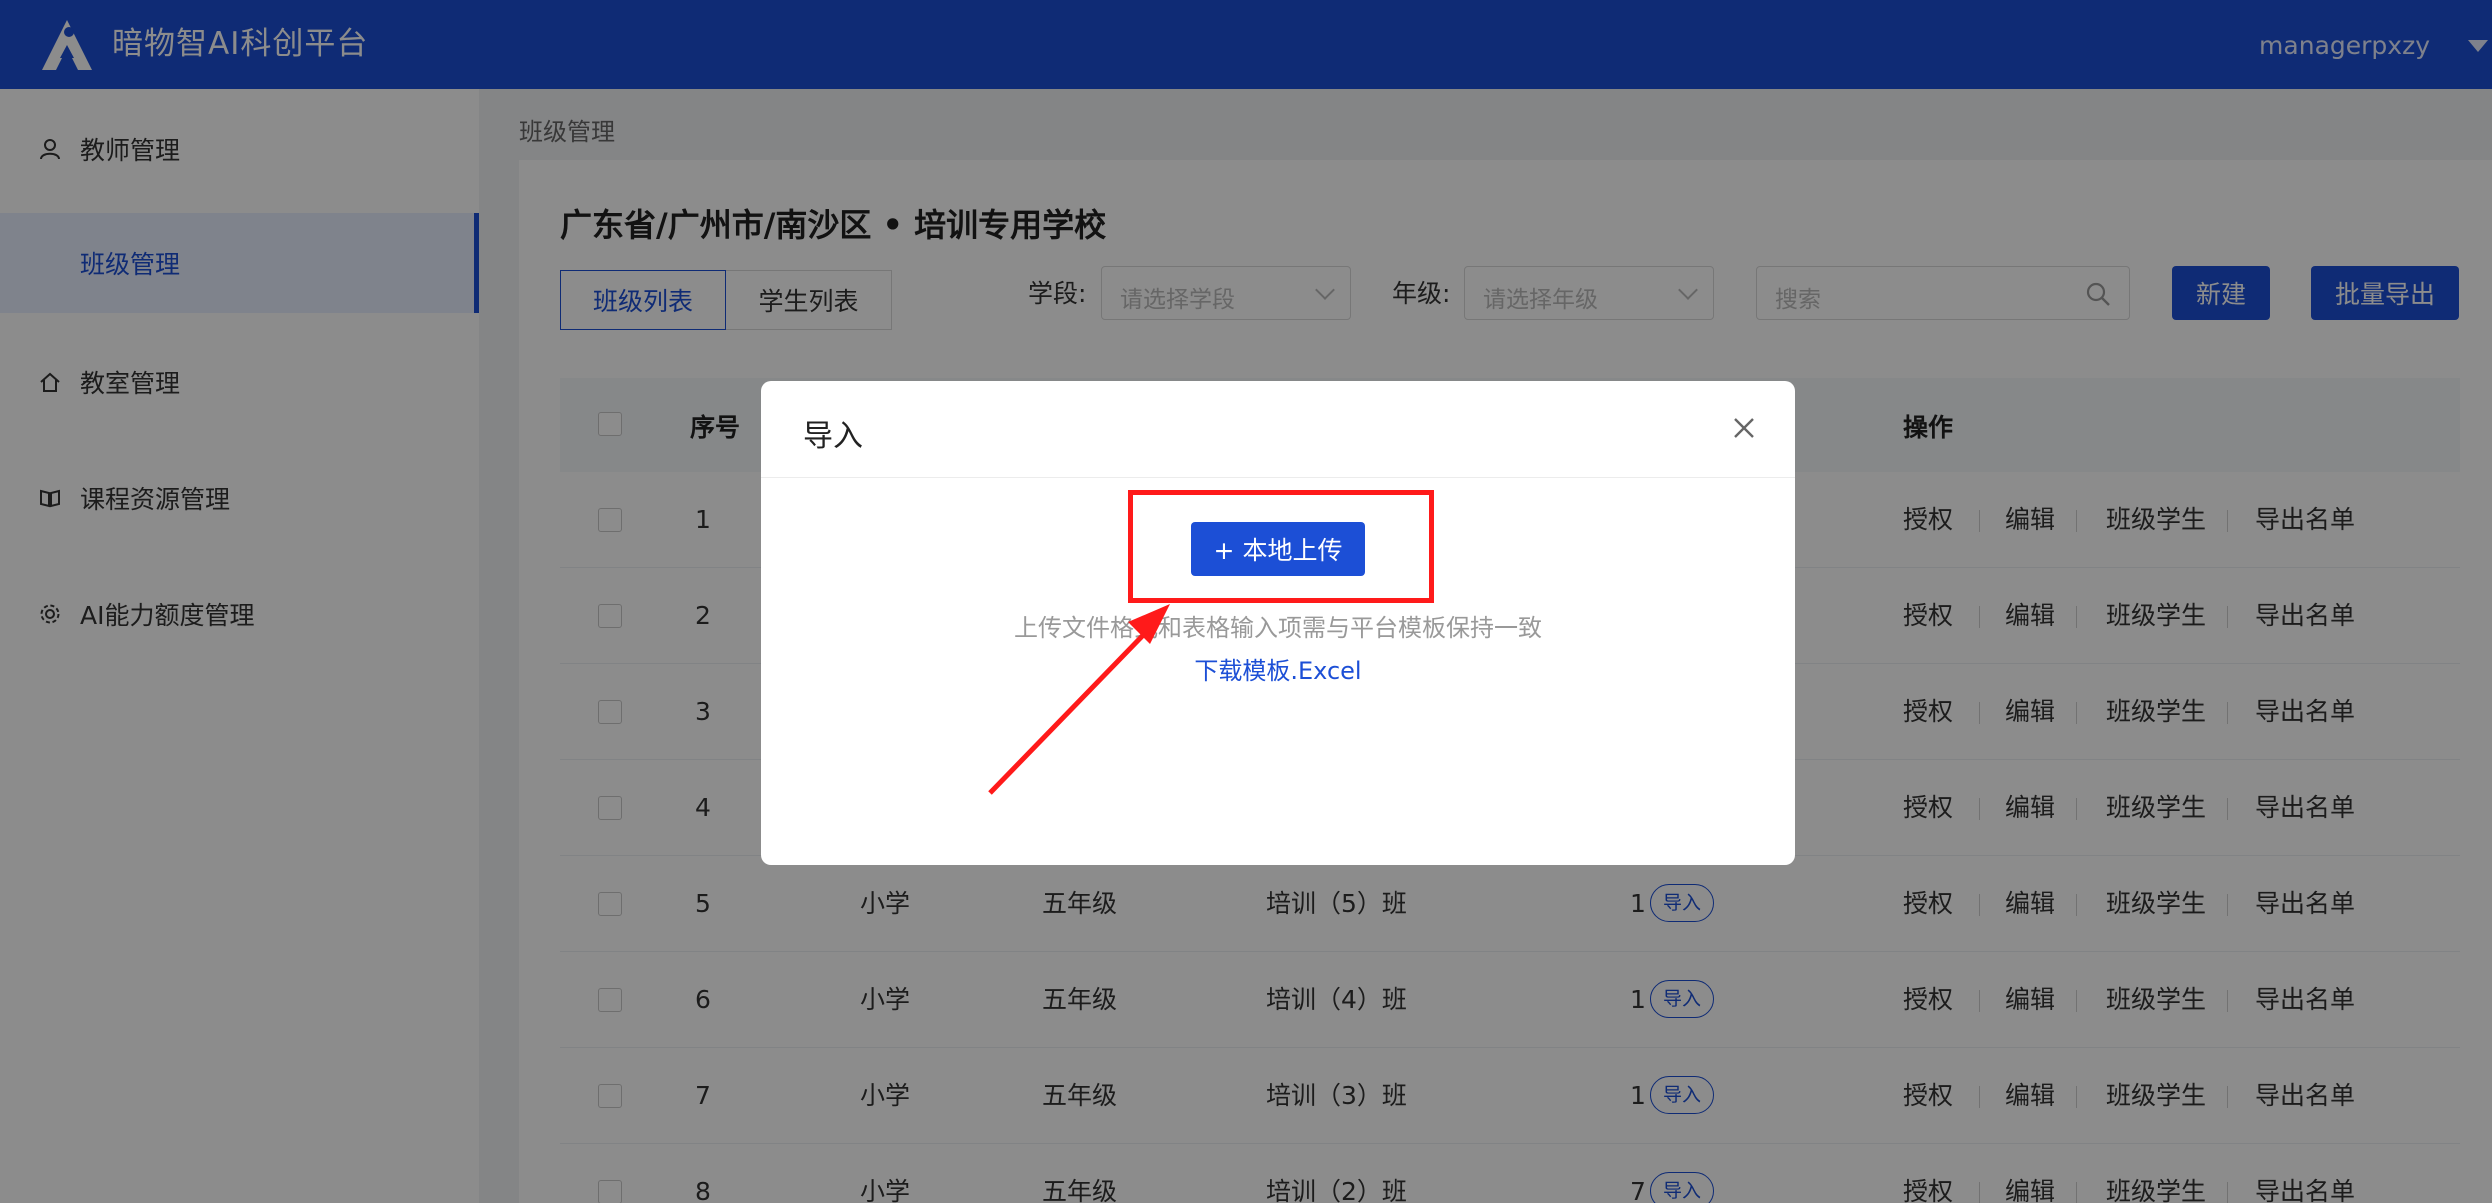 This screenshot has width=2492, height=1203. Describe the element at coordinates (1278, 628) in the screenshot. I see `upload-hint: 上传文件格式和表格输入项需与平台模板保持一致` at that location.